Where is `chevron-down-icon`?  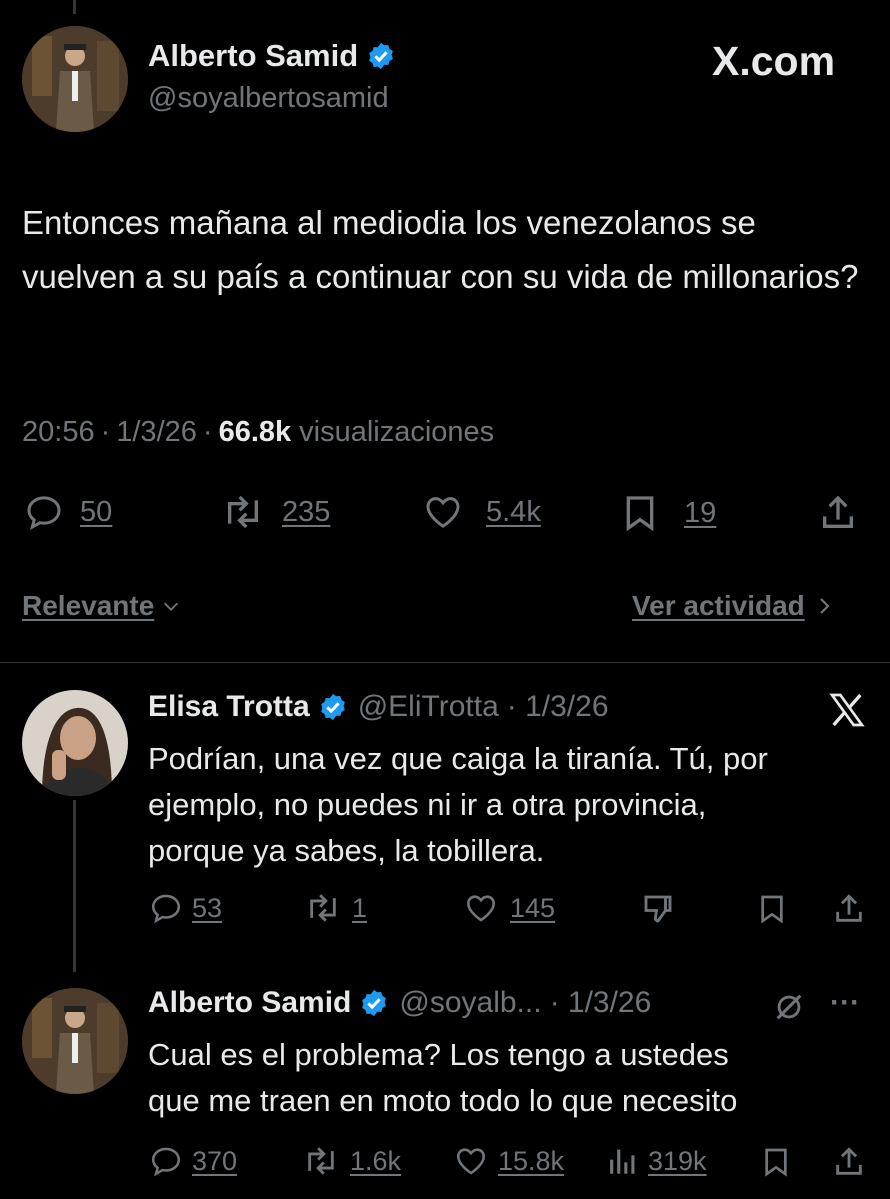
chevron-down-icon is located at coordinates (171, 606).